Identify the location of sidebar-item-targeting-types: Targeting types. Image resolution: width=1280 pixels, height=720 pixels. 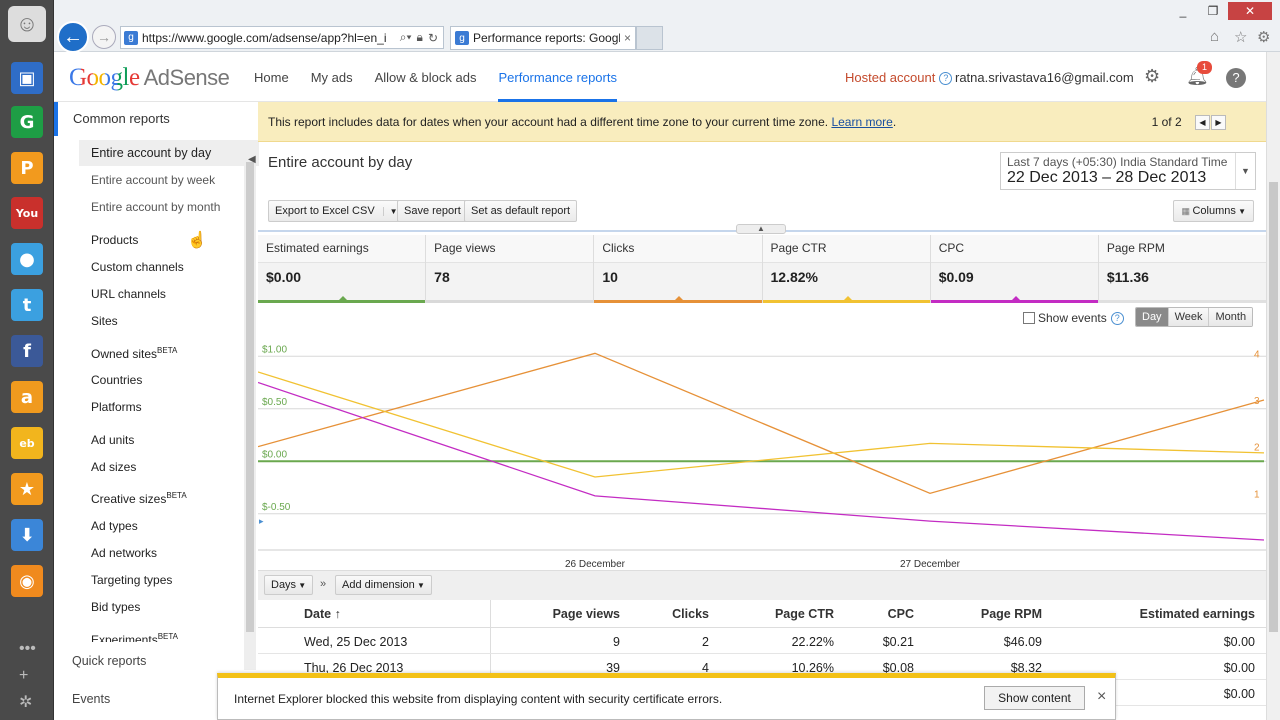
(131, 580).